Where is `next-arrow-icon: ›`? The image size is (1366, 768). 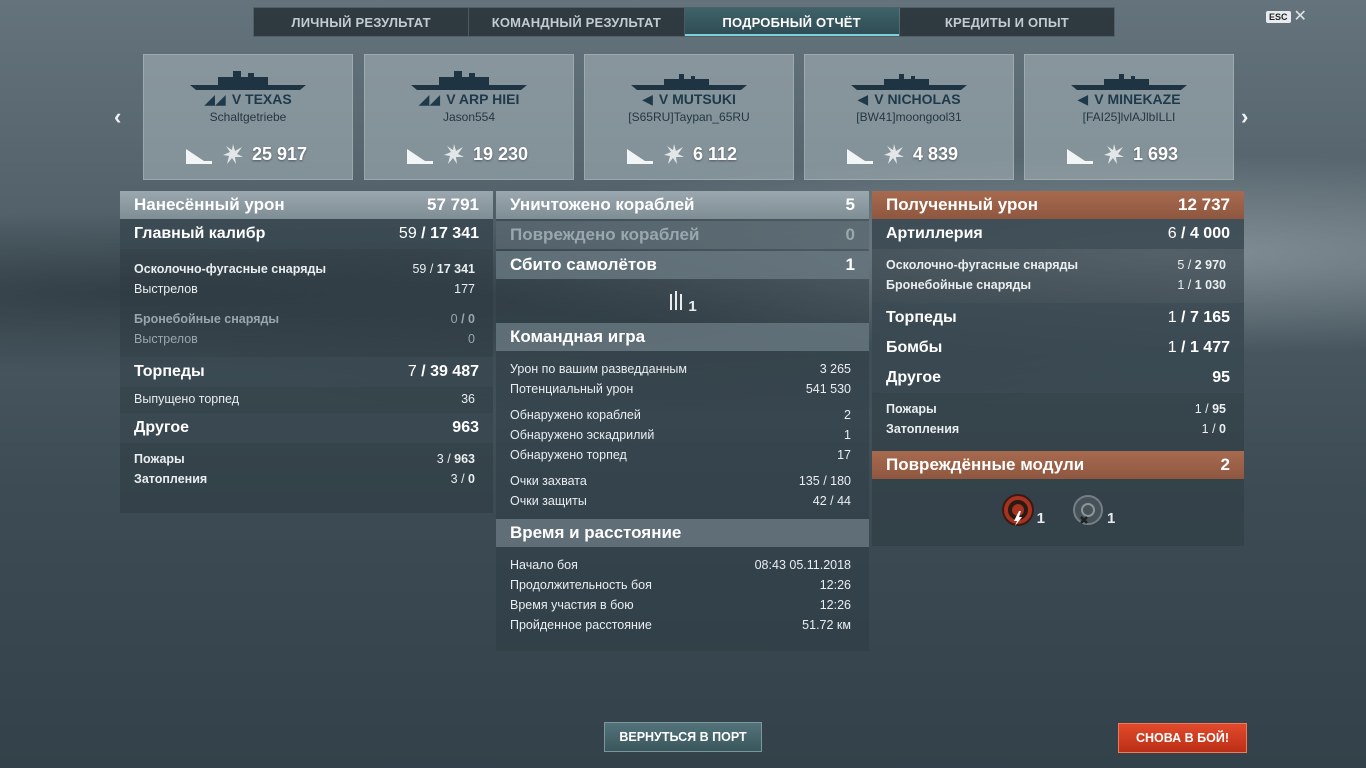 next-arrow-icon: › is located at coordinates (1244, 117).